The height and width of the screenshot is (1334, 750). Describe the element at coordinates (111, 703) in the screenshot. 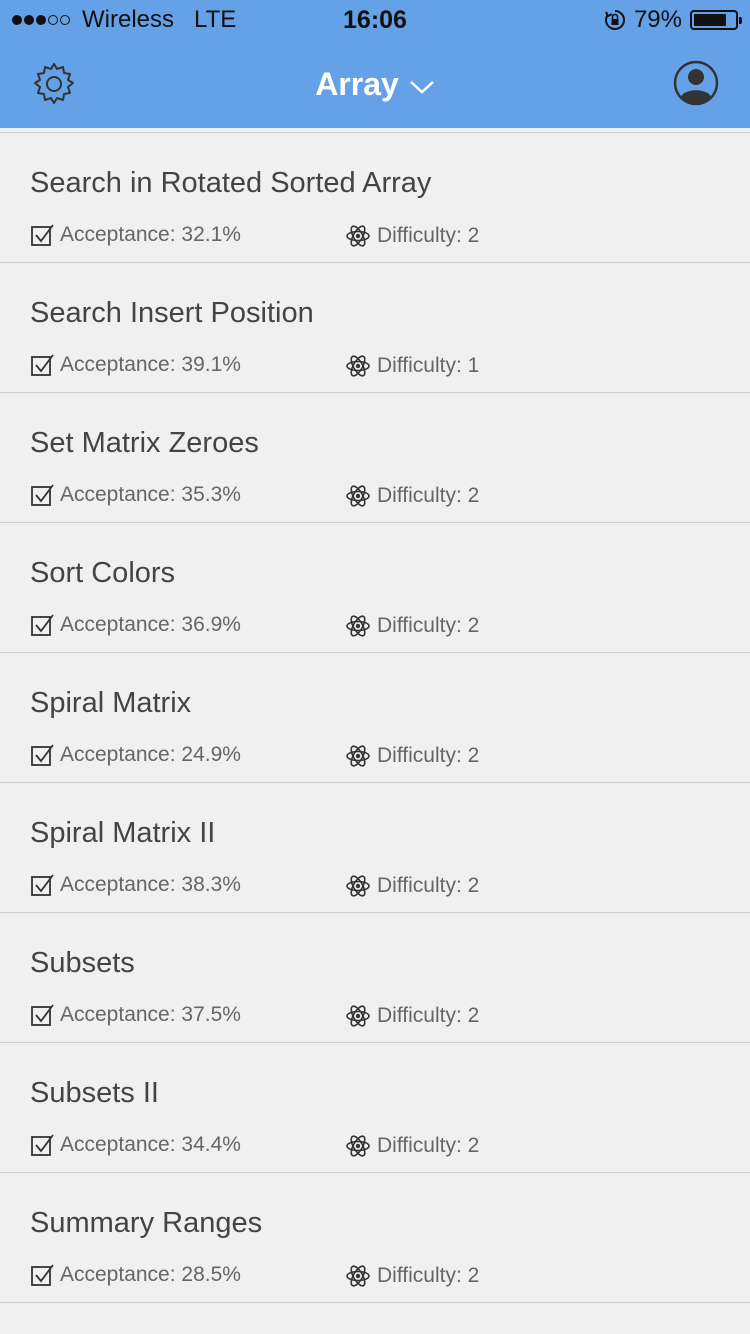

I see `problem-title: Spiral Matrix` at that location.